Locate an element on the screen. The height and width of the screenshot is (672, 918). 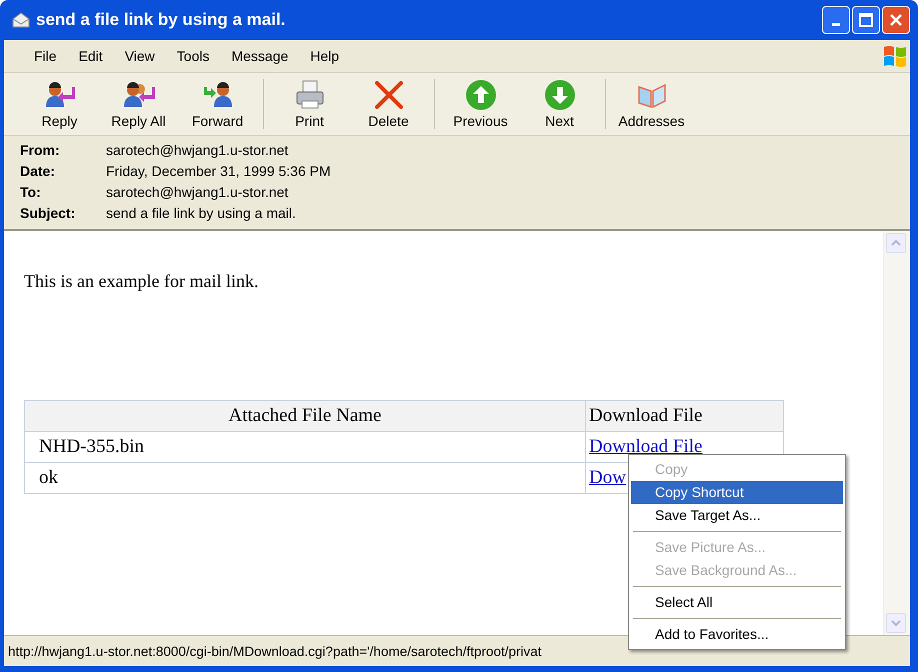
toolbar-button: Previous is located at coordinates (480, 104).